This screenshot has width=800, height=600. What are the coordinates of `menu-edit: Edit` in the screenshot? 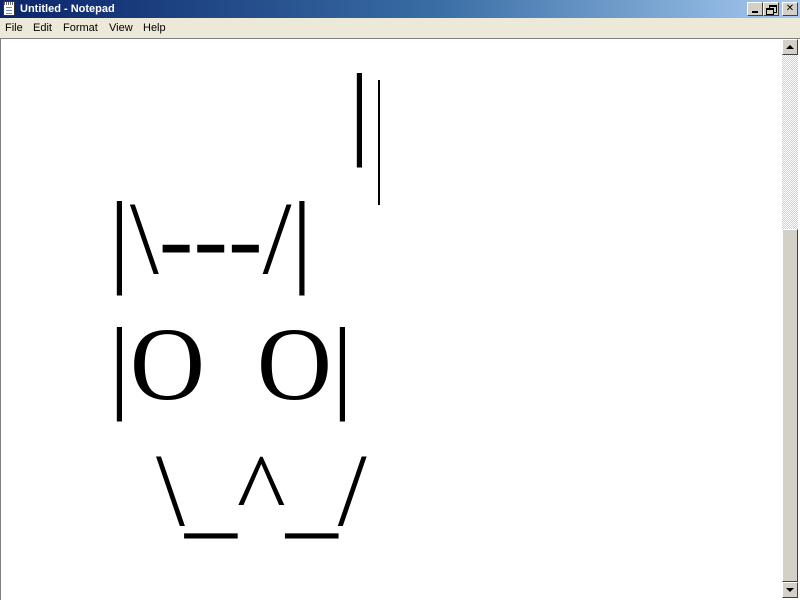 It's located at (42, 28).